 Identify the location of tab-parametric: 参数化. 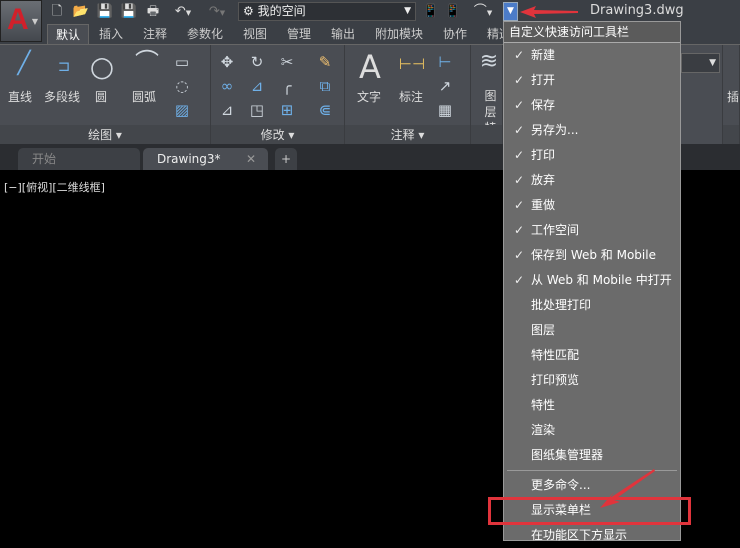
(205, 34).